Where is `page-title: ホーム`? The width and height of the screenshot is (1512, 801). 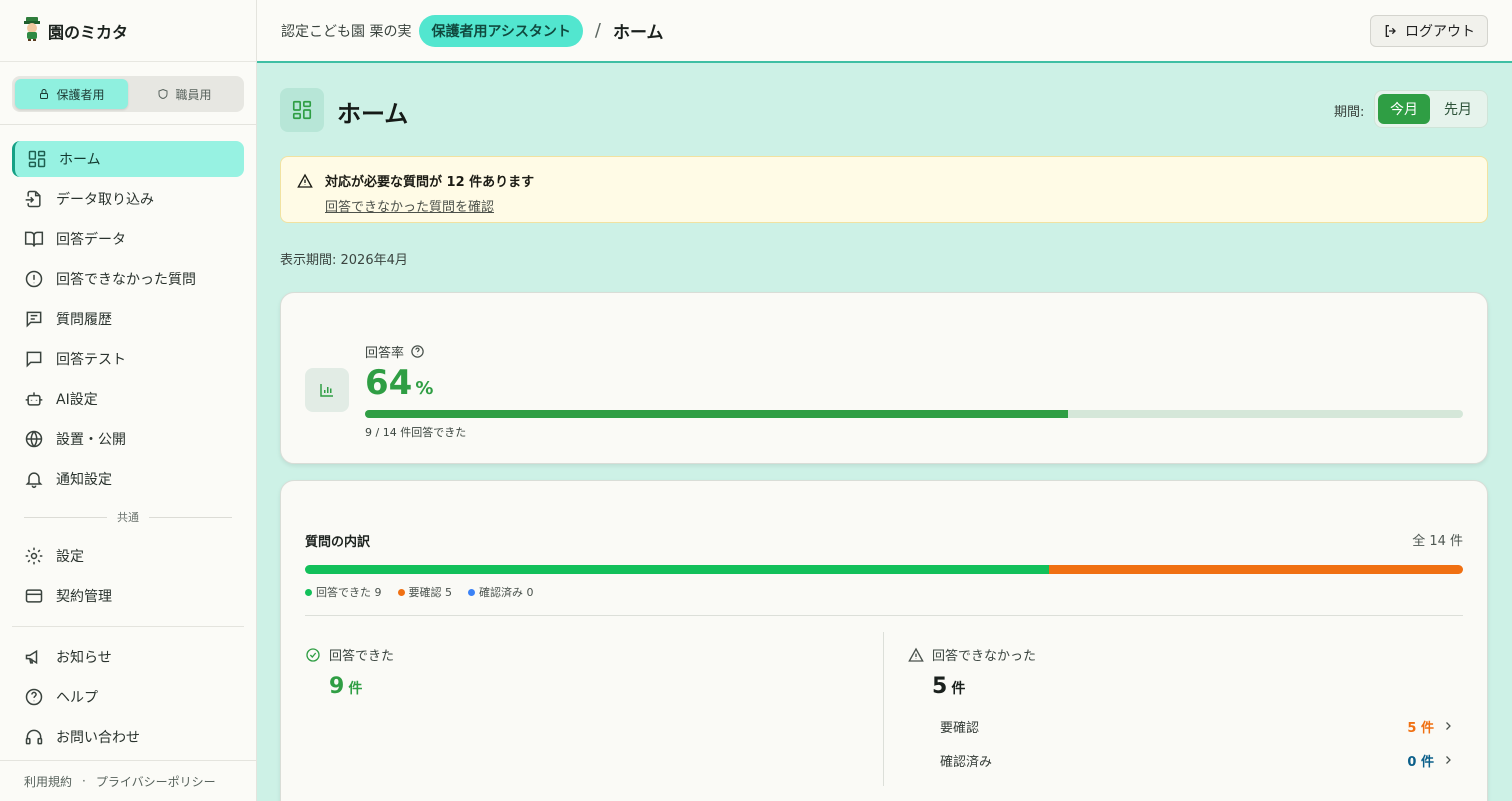
page-title: ホーム is located at coordinates (373, 114).